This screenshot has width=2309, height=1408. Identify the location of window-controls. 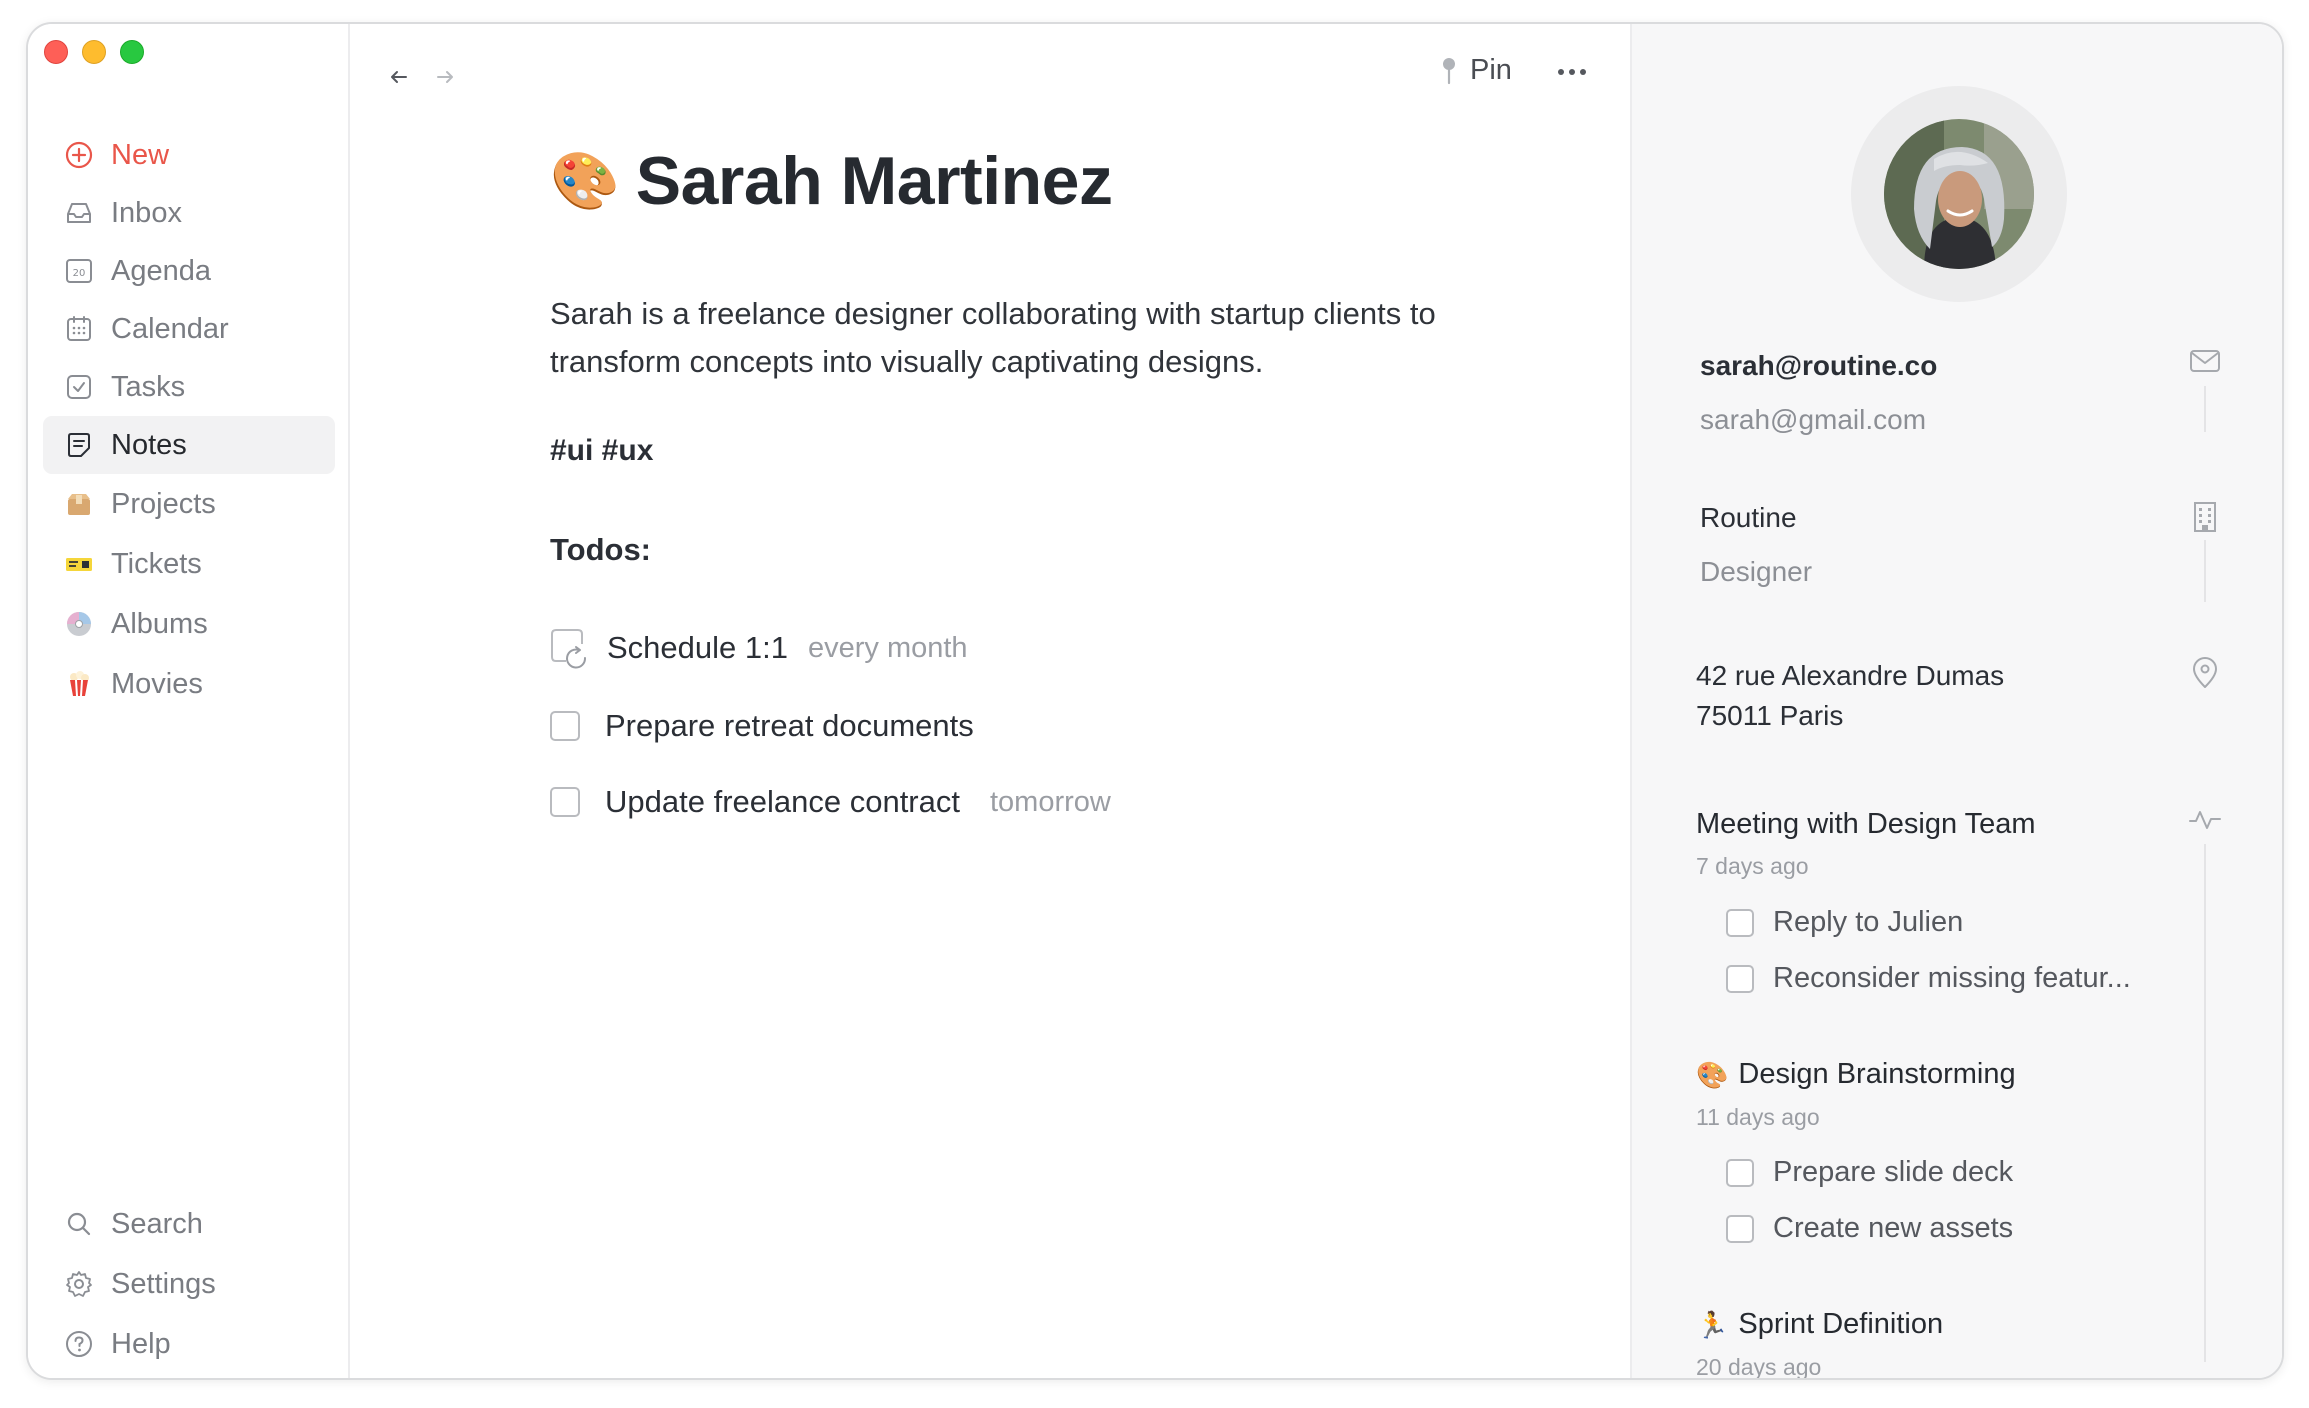
(94, 52).